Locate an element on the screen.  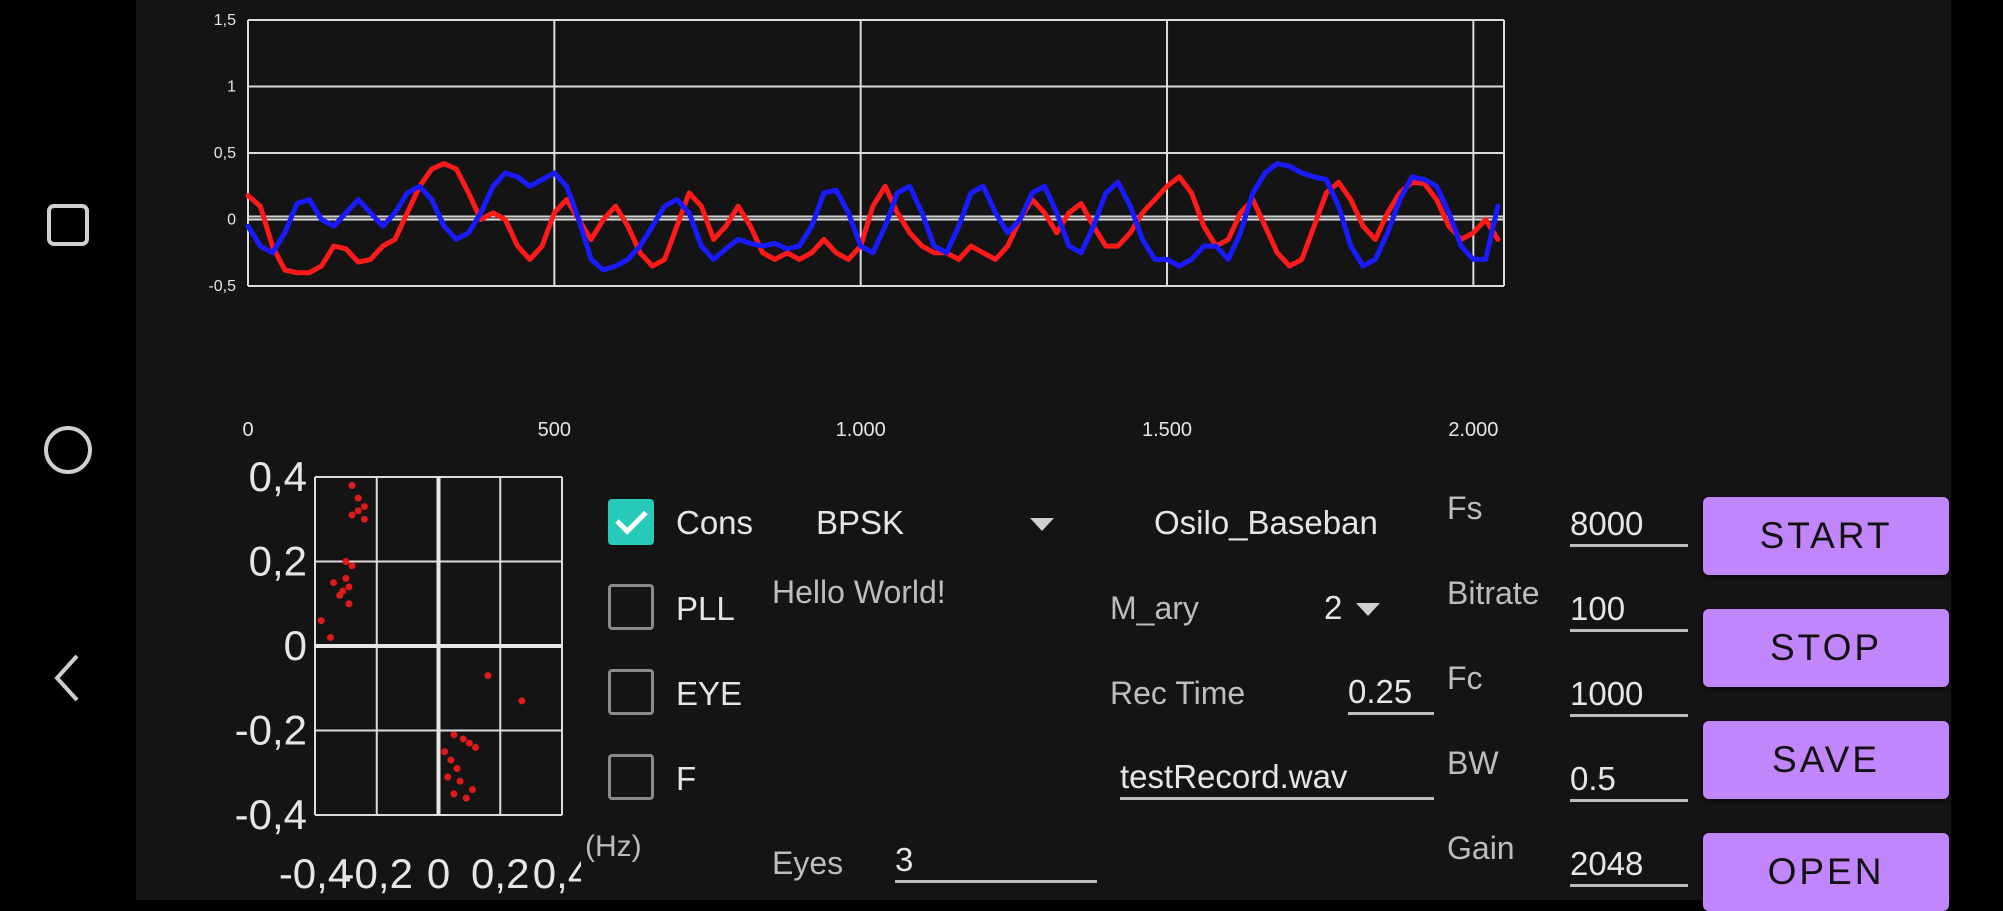
fs-field: 8000 is located at coordinates (1629, 525).